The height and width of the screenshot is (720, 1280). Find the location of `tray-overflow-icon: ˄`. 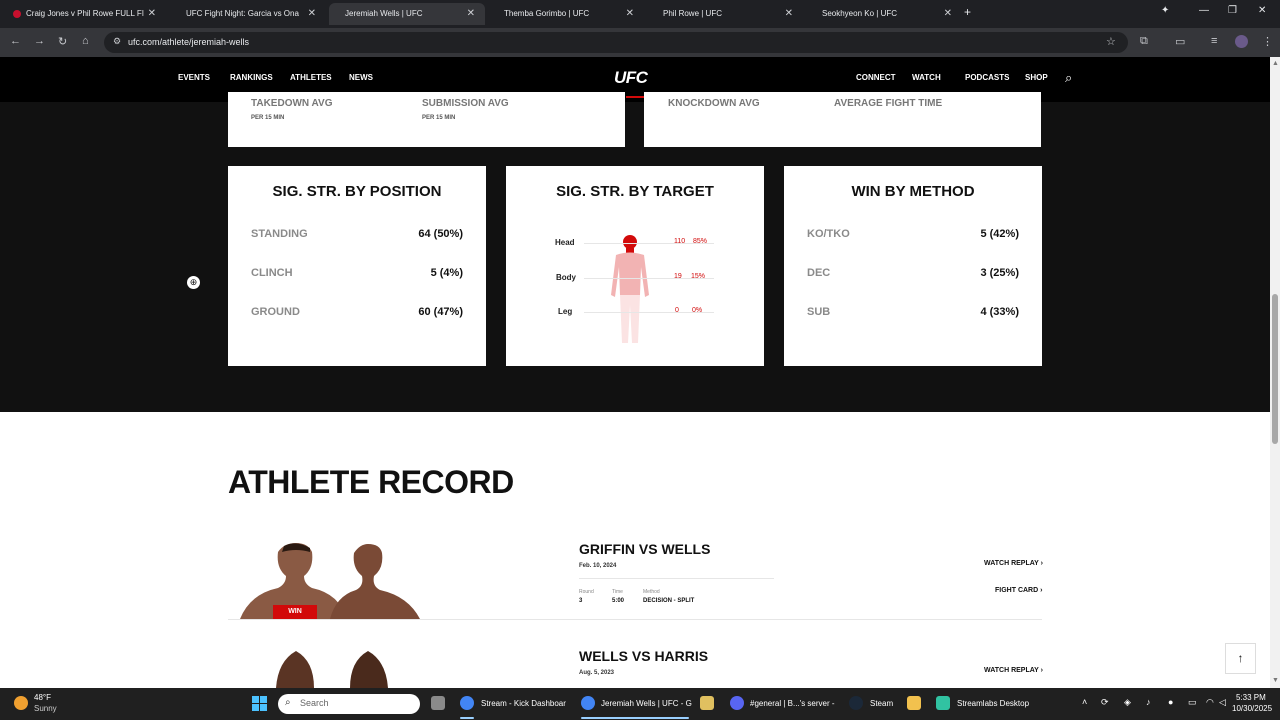

tray-overflow-icon: ˄ is located at coordinates (1084, 702).